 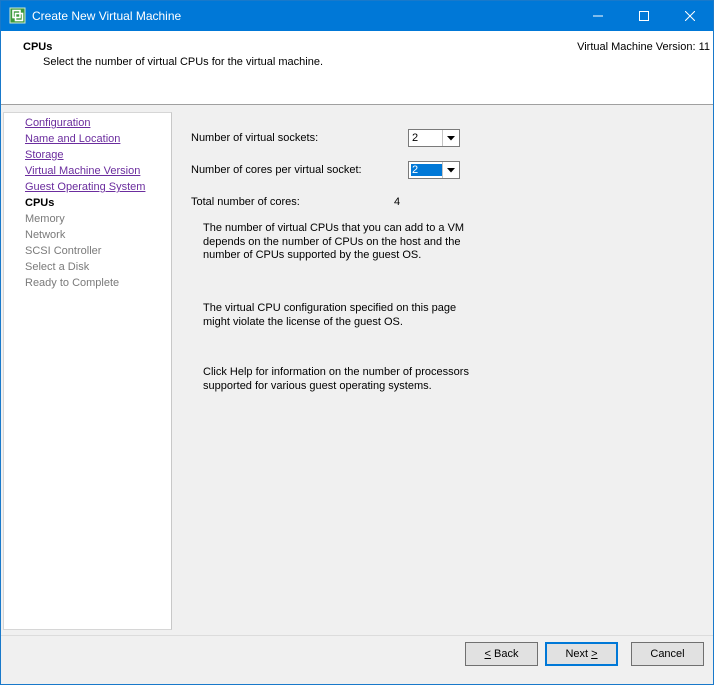 I want to click on sockets-value: 2, so click(x=415, y=138).